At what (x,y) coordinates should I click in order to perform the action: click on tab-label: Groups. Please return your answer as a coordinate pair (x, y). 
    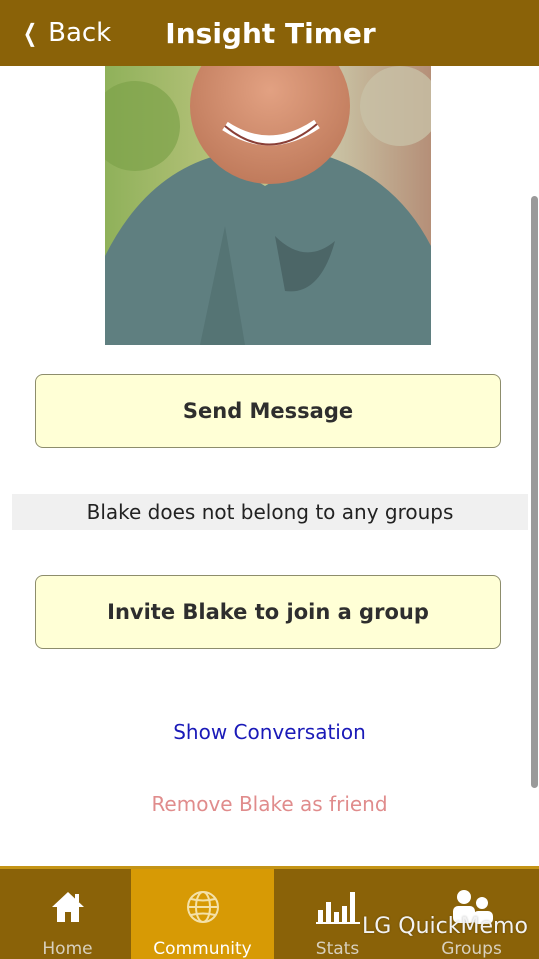
    Looking at the image, I should click on (471, 949).